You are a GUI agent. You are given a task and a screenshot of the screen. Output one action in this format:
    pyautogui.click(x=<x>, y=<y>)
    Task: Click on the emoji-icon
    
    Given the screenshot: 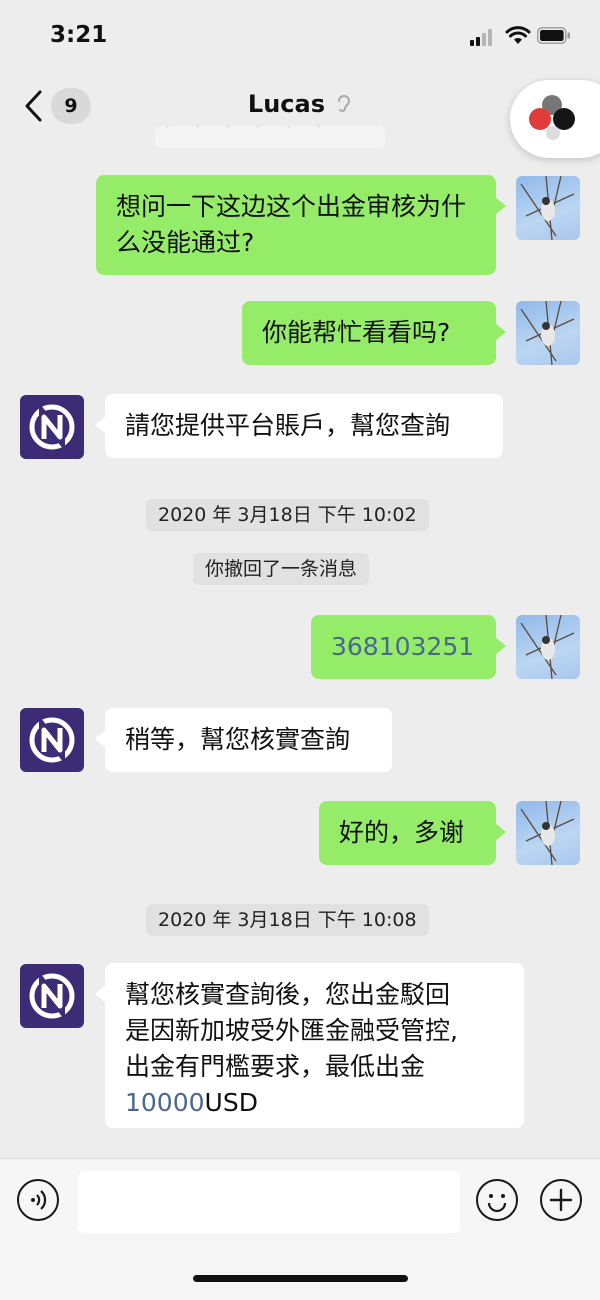 What is the action you would take?
    pyautogui.click(x=497, y=1203)
    